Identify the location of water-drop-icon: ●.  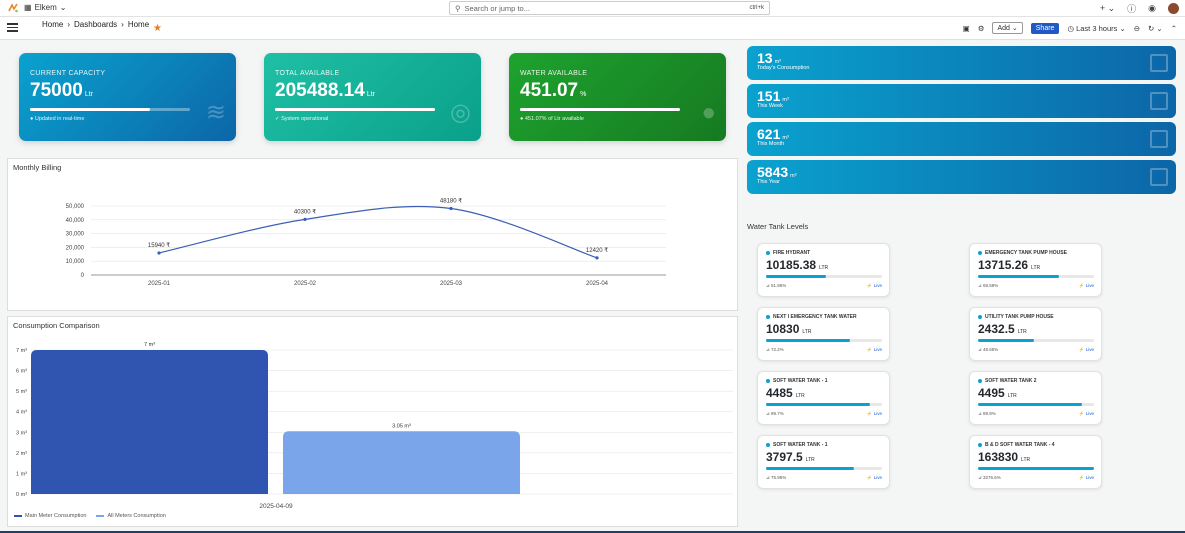
(709, 112).